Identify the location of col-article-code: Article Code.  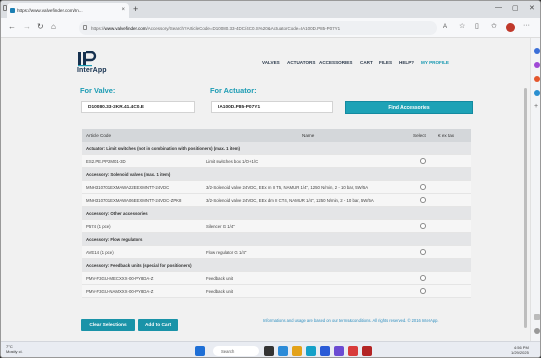
(99, 135).